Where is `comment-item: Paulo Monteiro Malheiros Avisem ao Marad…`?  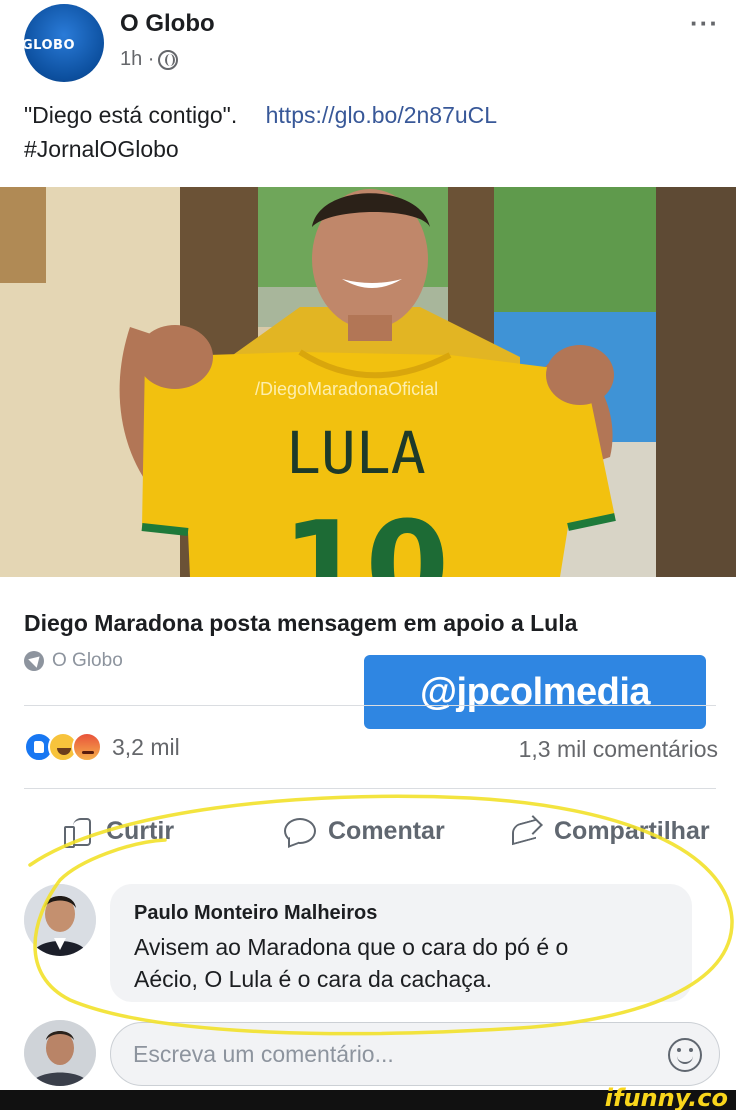 comment-item: Paulo Monteiro Malheiros Avisem ao Marad… is located at coordinates (368, 943).